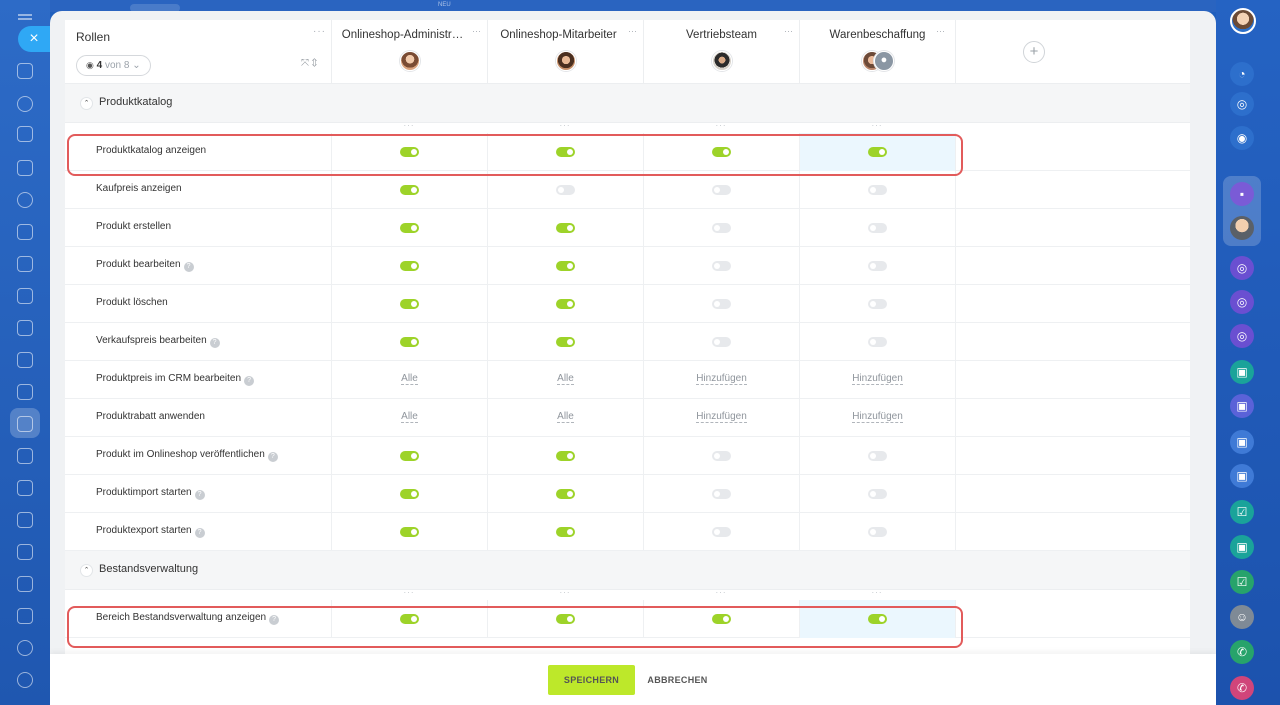 The image size is (1280, 705). Describe the element at coordinates (25, 296) in the screenshot. I see `card-icon` at that location.